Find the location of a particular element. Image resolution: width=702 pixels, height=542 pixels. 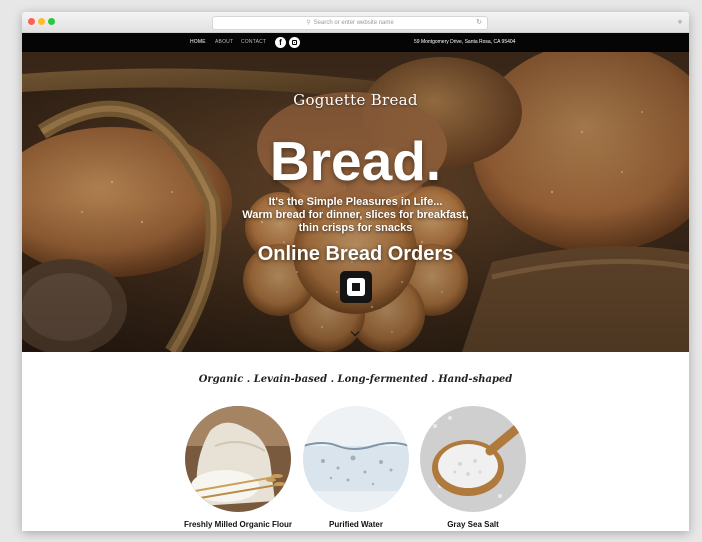

feature-caption-salt: Gray Sea Salt is located at coordinates (473, 524).